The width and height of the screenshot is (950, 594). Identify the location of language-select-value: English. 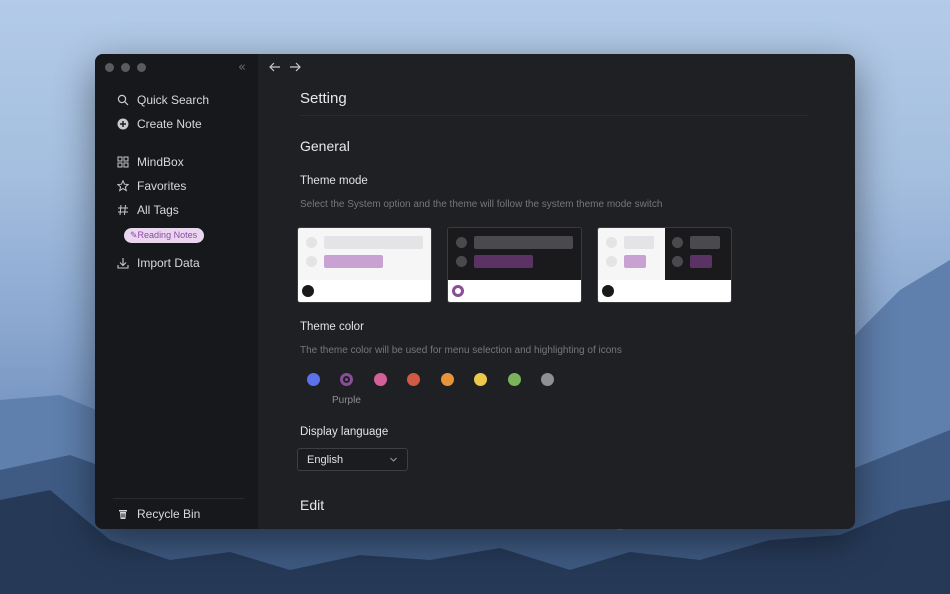
(325, 459).